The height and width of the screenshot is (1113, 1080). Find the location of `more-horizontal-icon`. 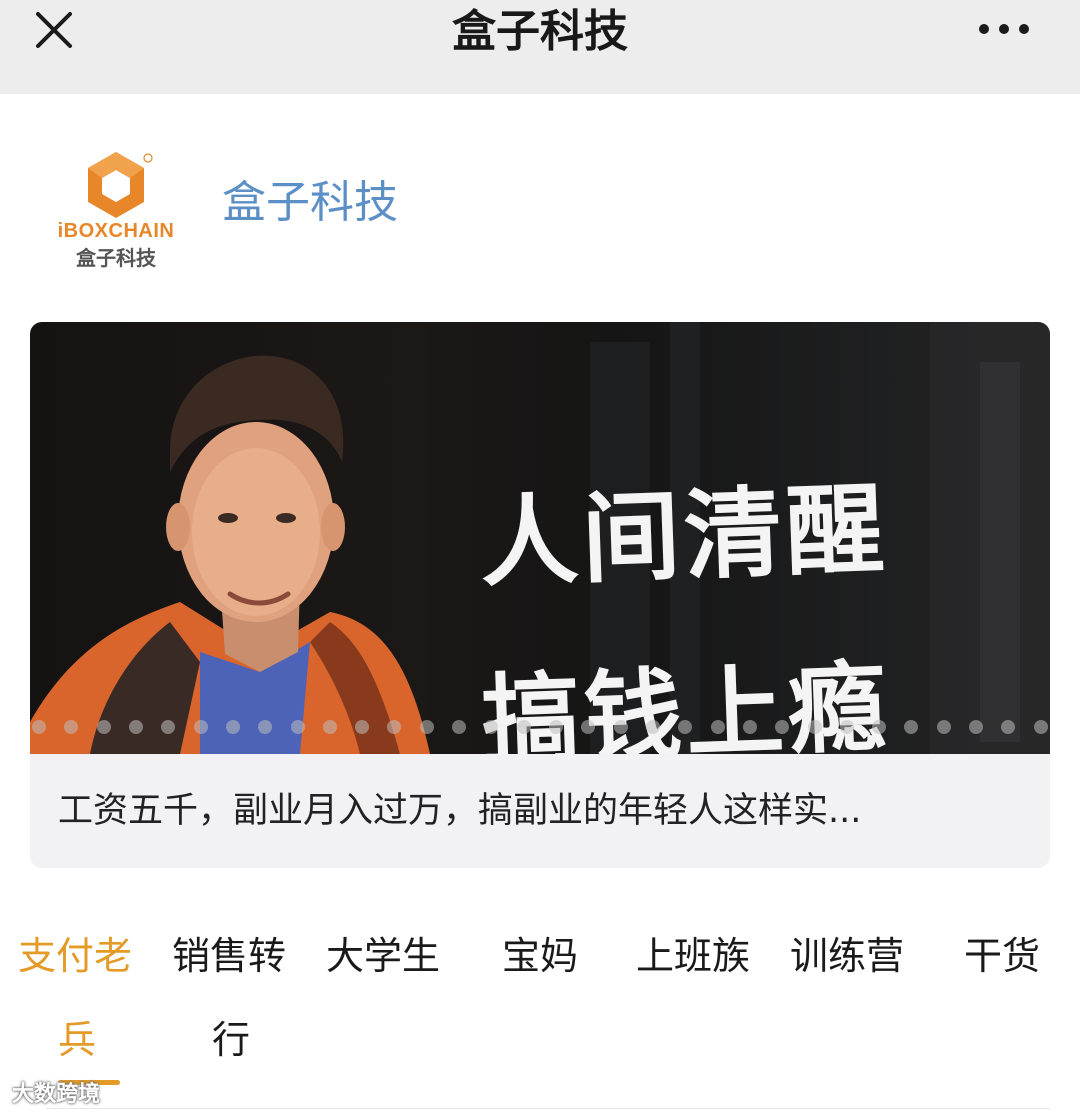

more-horizontal-icon is located at coordinates (1004, 29).